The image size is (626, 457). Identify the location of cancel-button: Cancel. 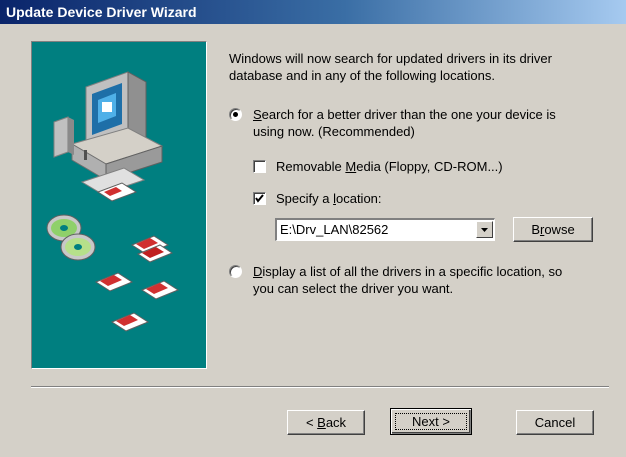
(555, 422).